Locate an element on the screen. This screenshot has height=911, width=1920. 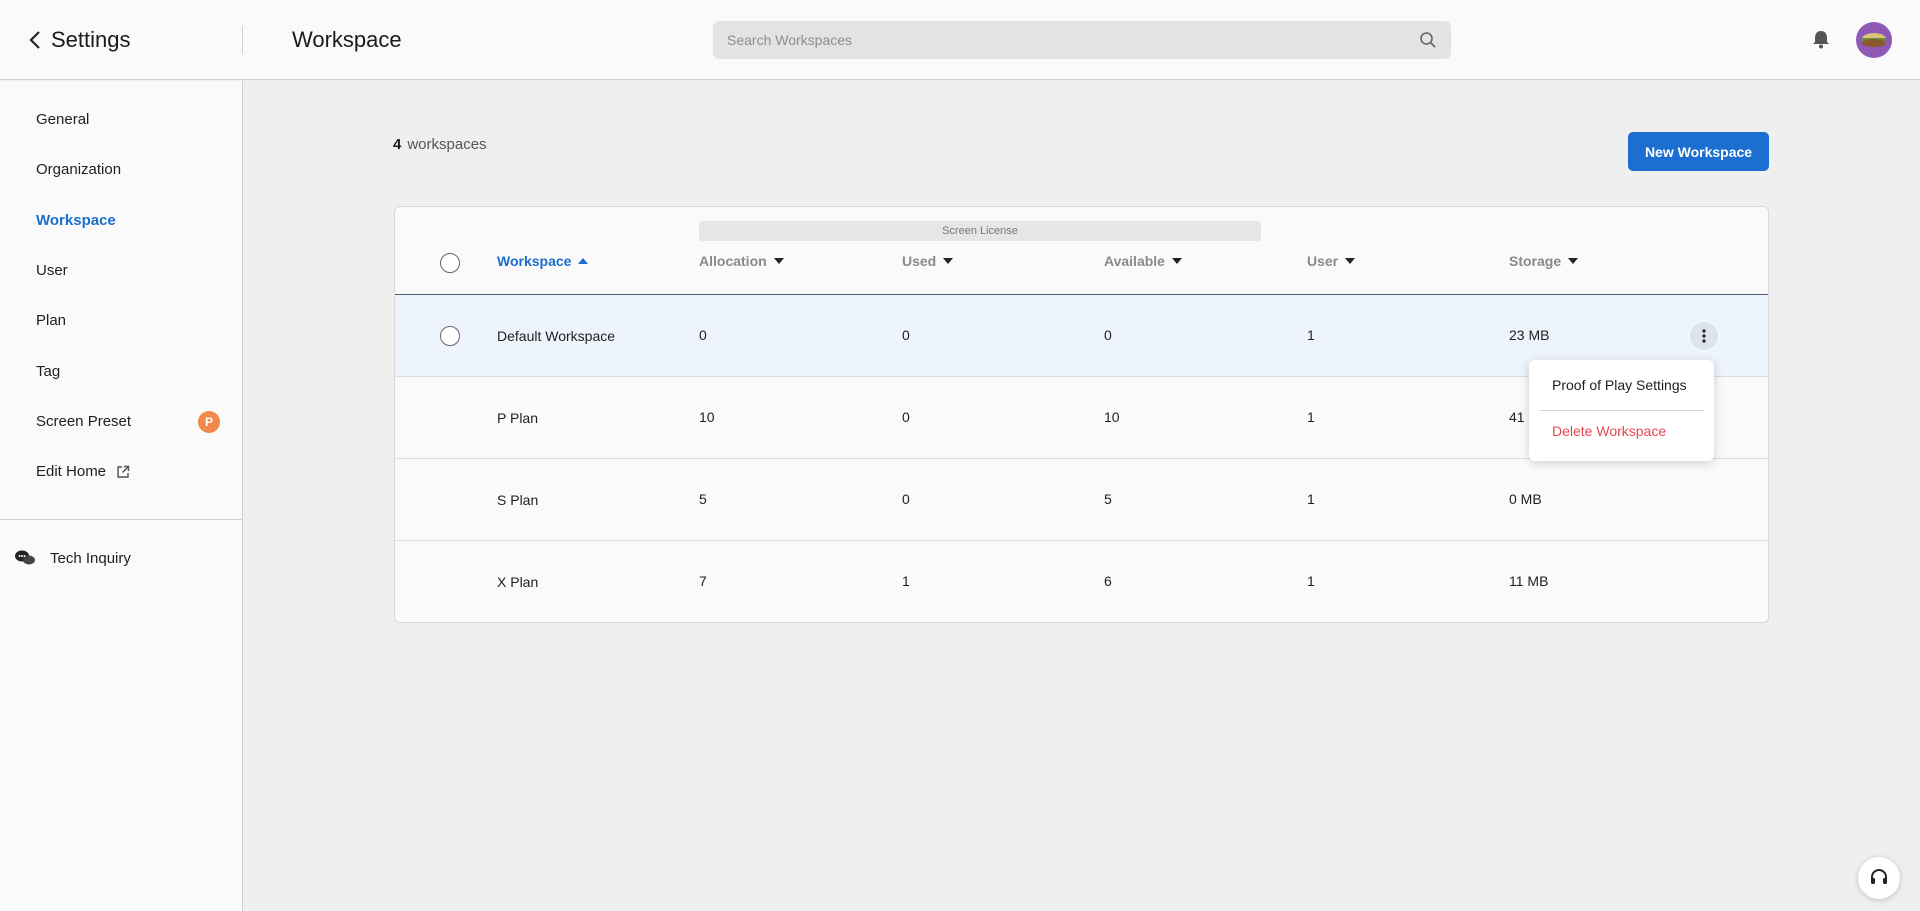
column-label: User is located at coordinates (1323, 261).